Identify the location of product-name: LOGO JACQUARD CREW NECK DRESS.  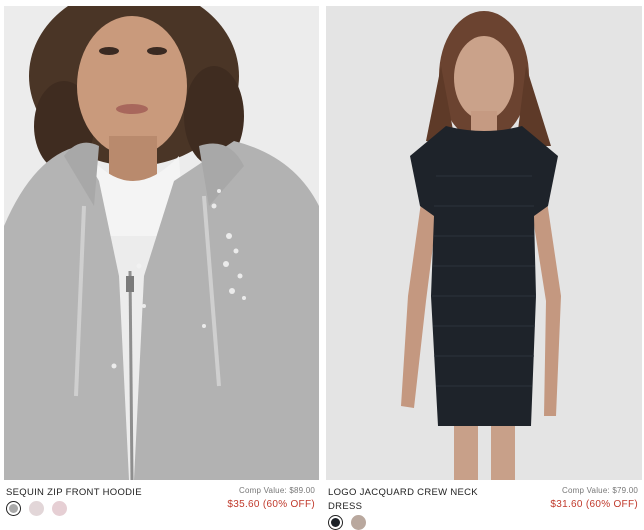
(413, 500).